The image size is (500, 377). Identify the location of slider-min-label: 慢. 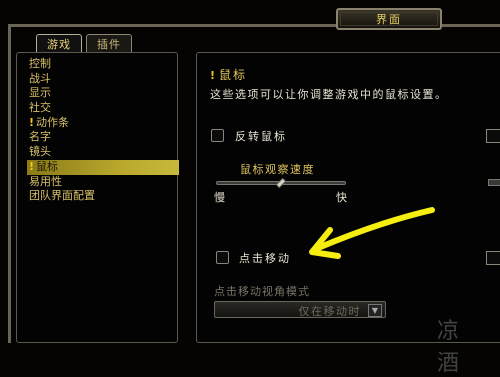
(219, 197).